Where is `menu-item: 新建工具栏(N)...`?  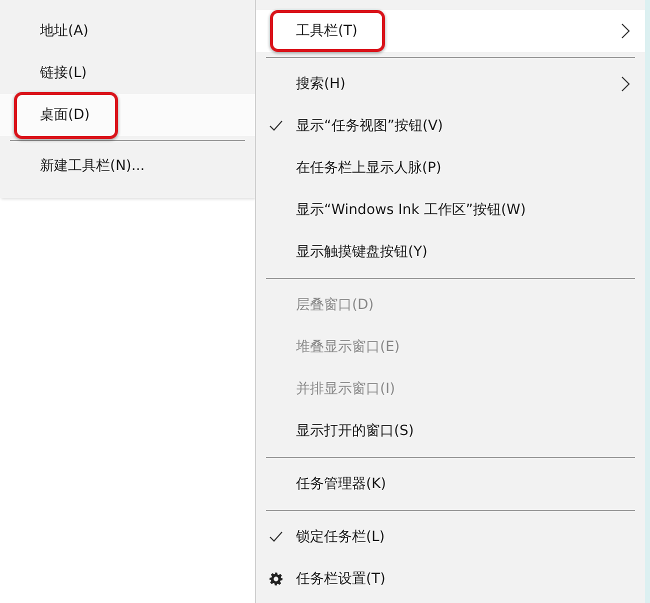
menu-item: 新建工具栏(N)... is located at coordinates (127, 166).